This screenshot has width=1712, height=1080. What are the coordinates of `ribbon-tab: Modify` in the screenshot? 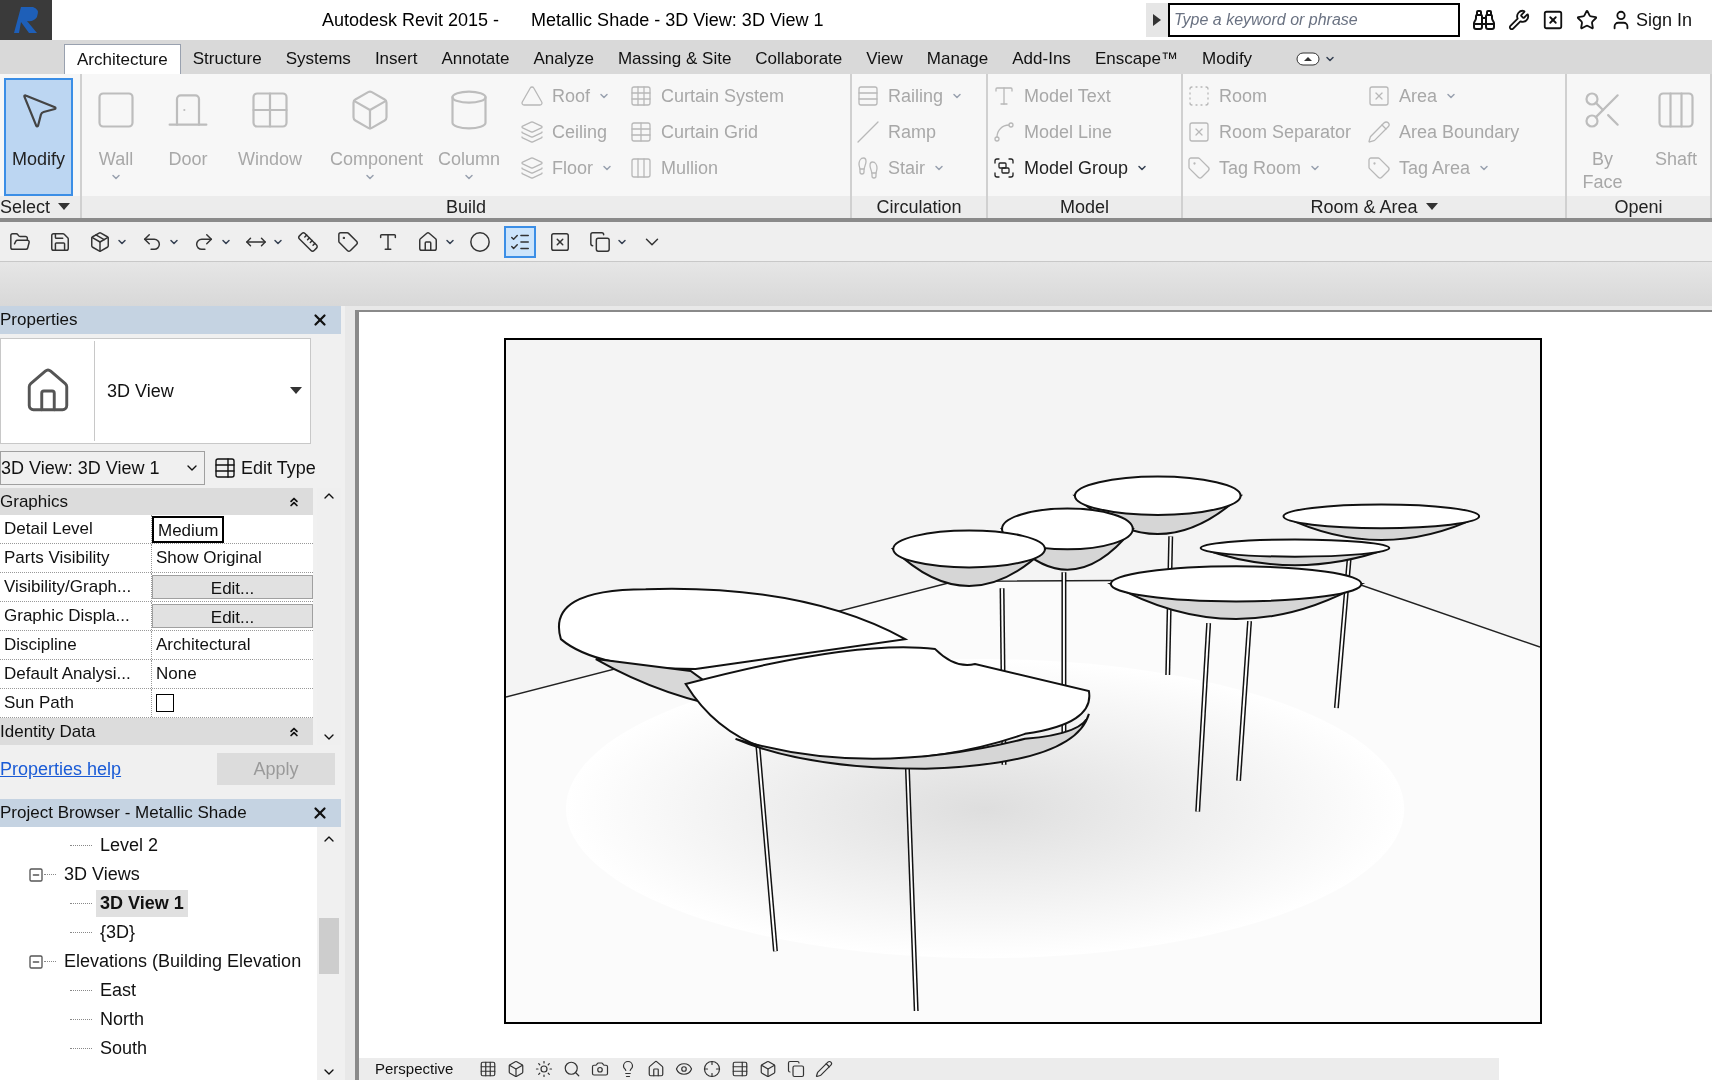 It's located at (1227, 59).